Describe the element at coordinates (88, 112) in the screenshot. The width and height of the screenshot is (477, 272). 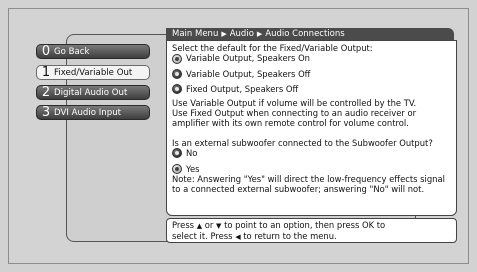
I see `menu-label: DVI Audio Input` at that location.